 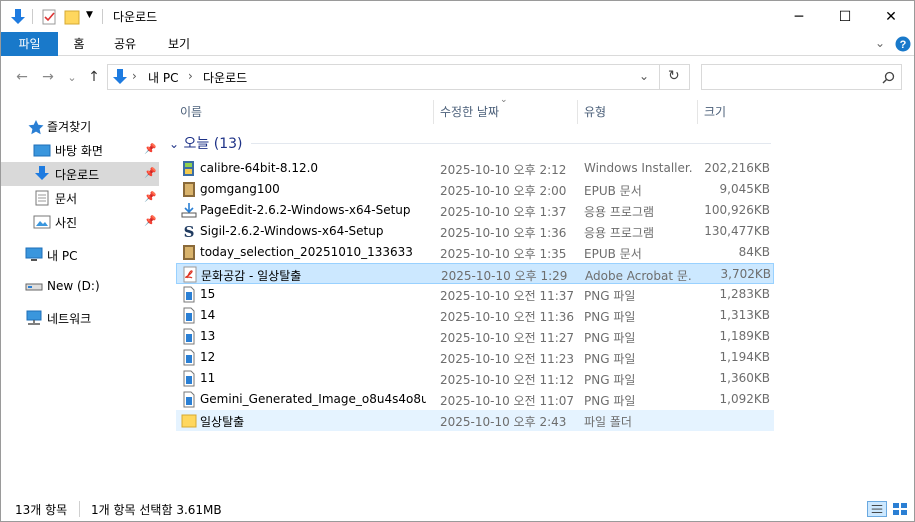 What do you see at coordinates (507, 338) in the screenshot?
I see `file-date: 2025-10-10 오전 11:27` at bounding box center [507, 338].